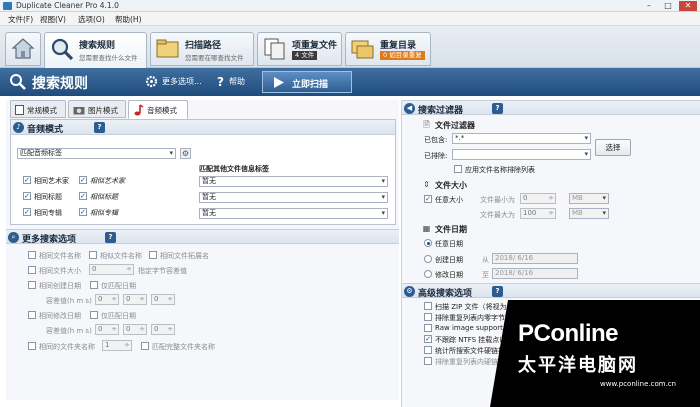  What do you see at coordinates (107, 181) in the screenshot?
I see `similar-artist-label: 相似艺术家` at bounding box center [107, 181].